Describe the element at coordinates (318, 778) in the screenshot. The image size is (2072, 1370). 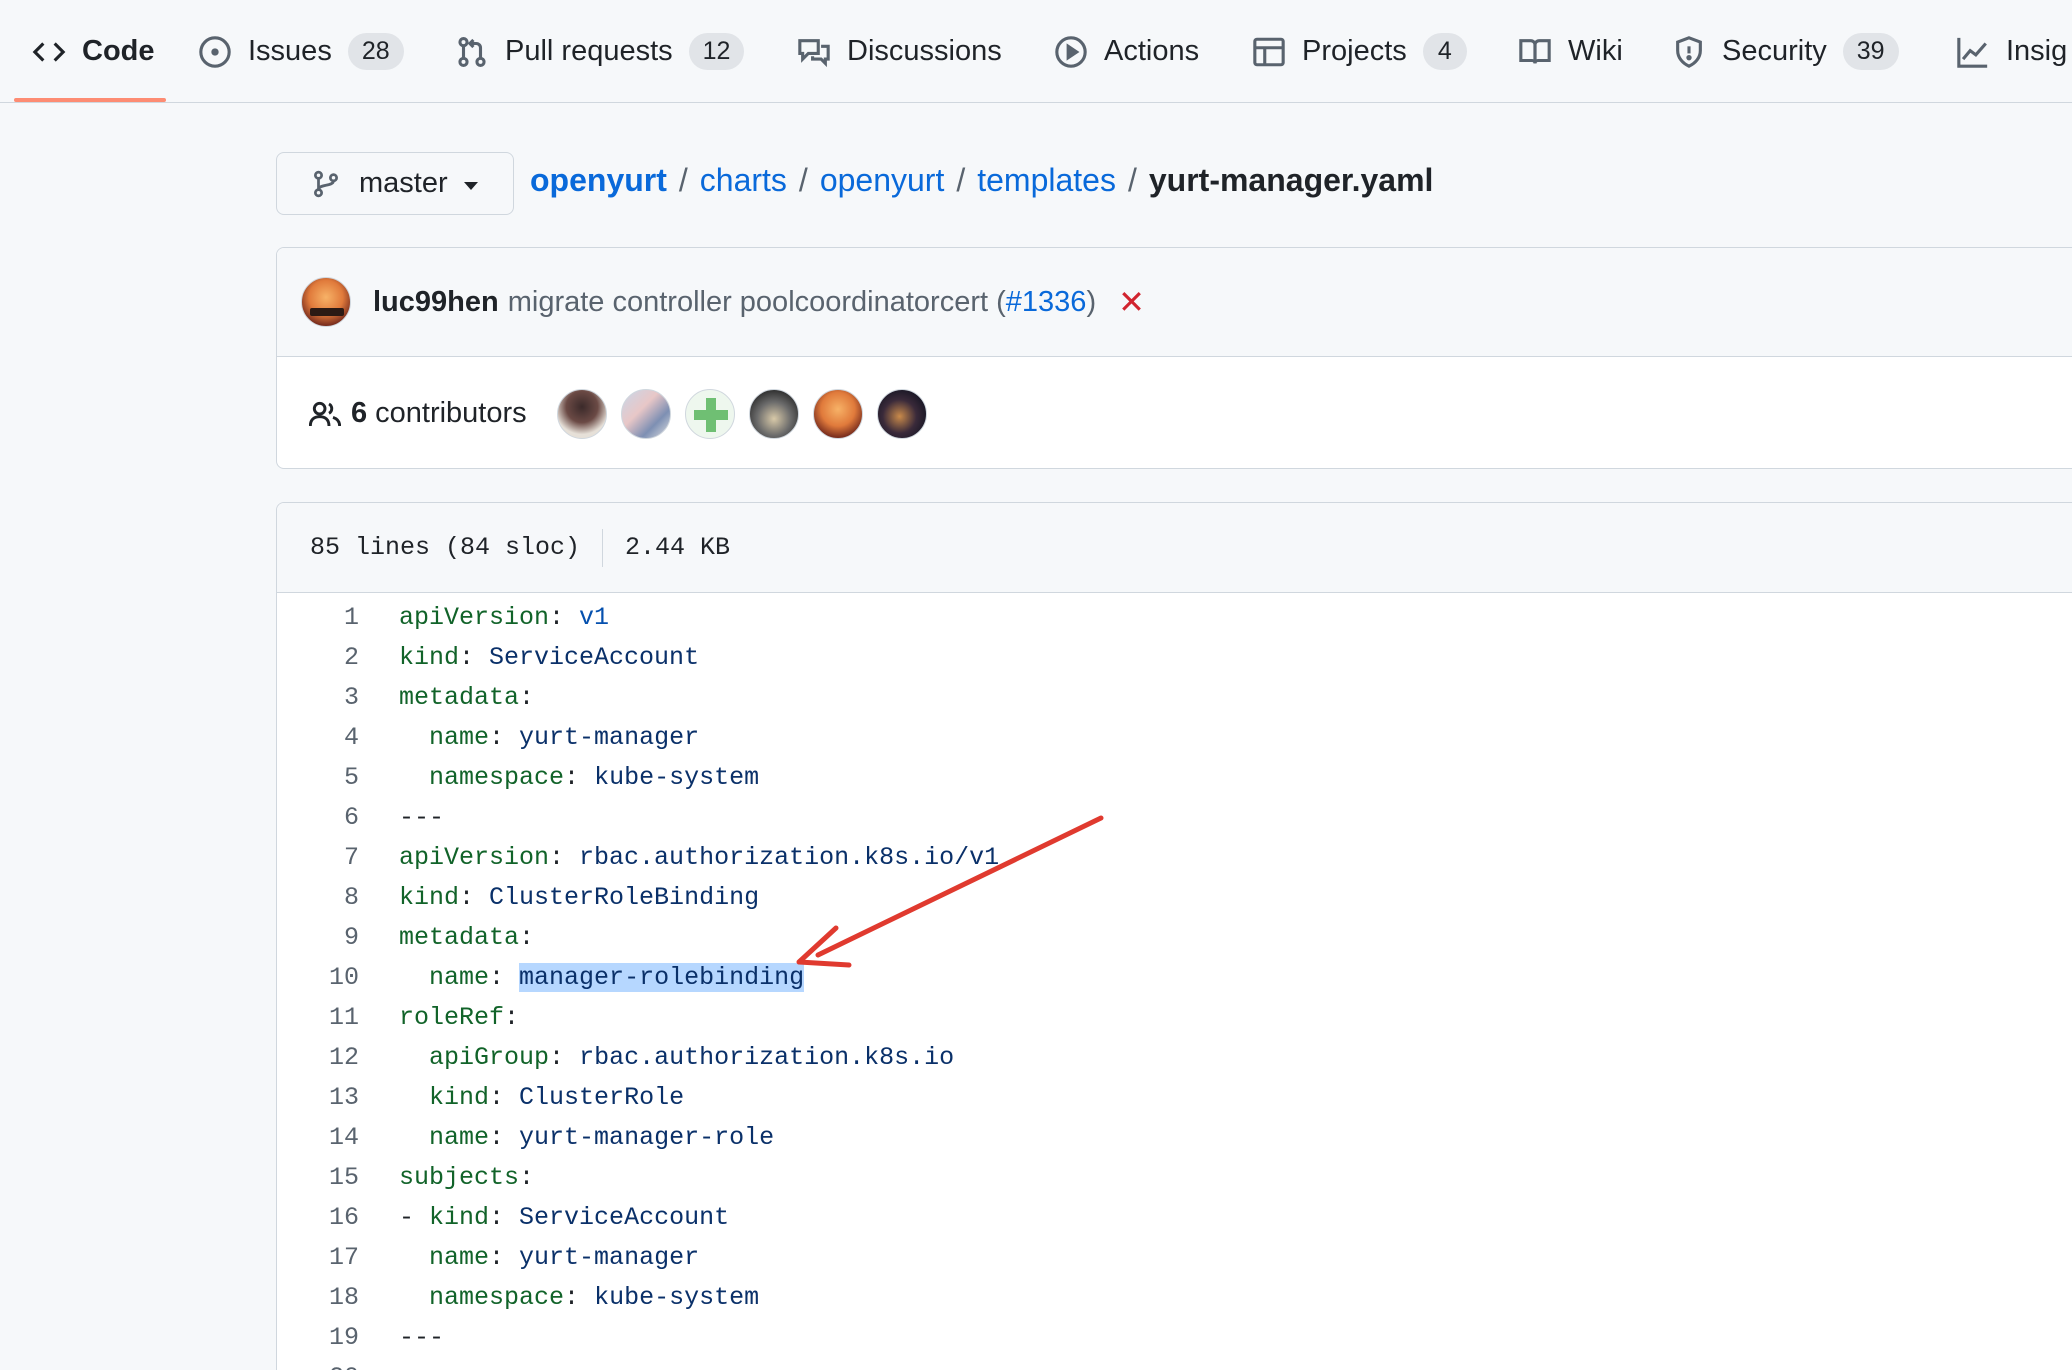
I see `line-number: 5` at that location.